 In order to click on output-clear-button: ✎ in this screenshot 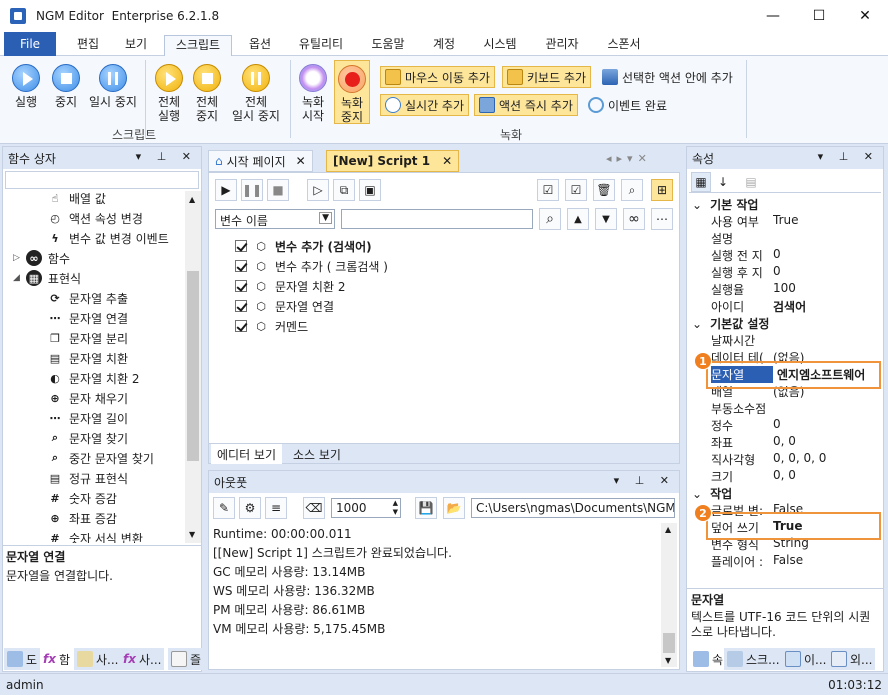, I will do `click(224, 508)`.